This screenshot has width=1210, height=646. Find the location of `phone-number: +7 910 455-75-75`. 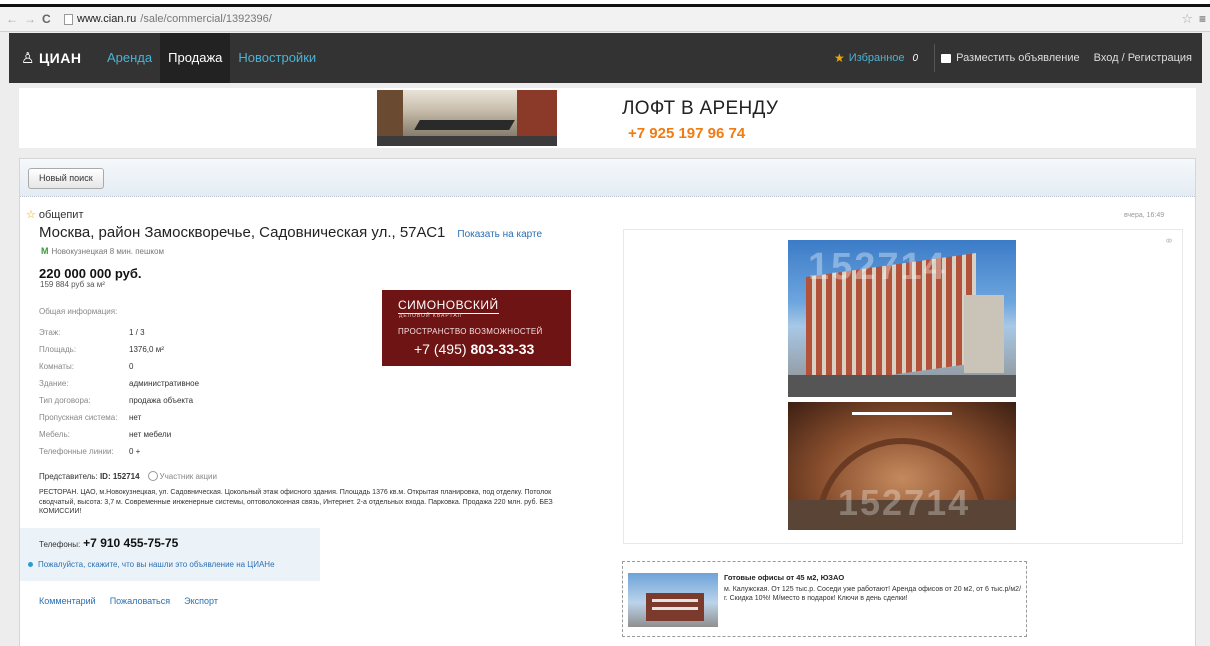

phone-number: +7 910 455-75-75 is located at coordinates (130, 543).